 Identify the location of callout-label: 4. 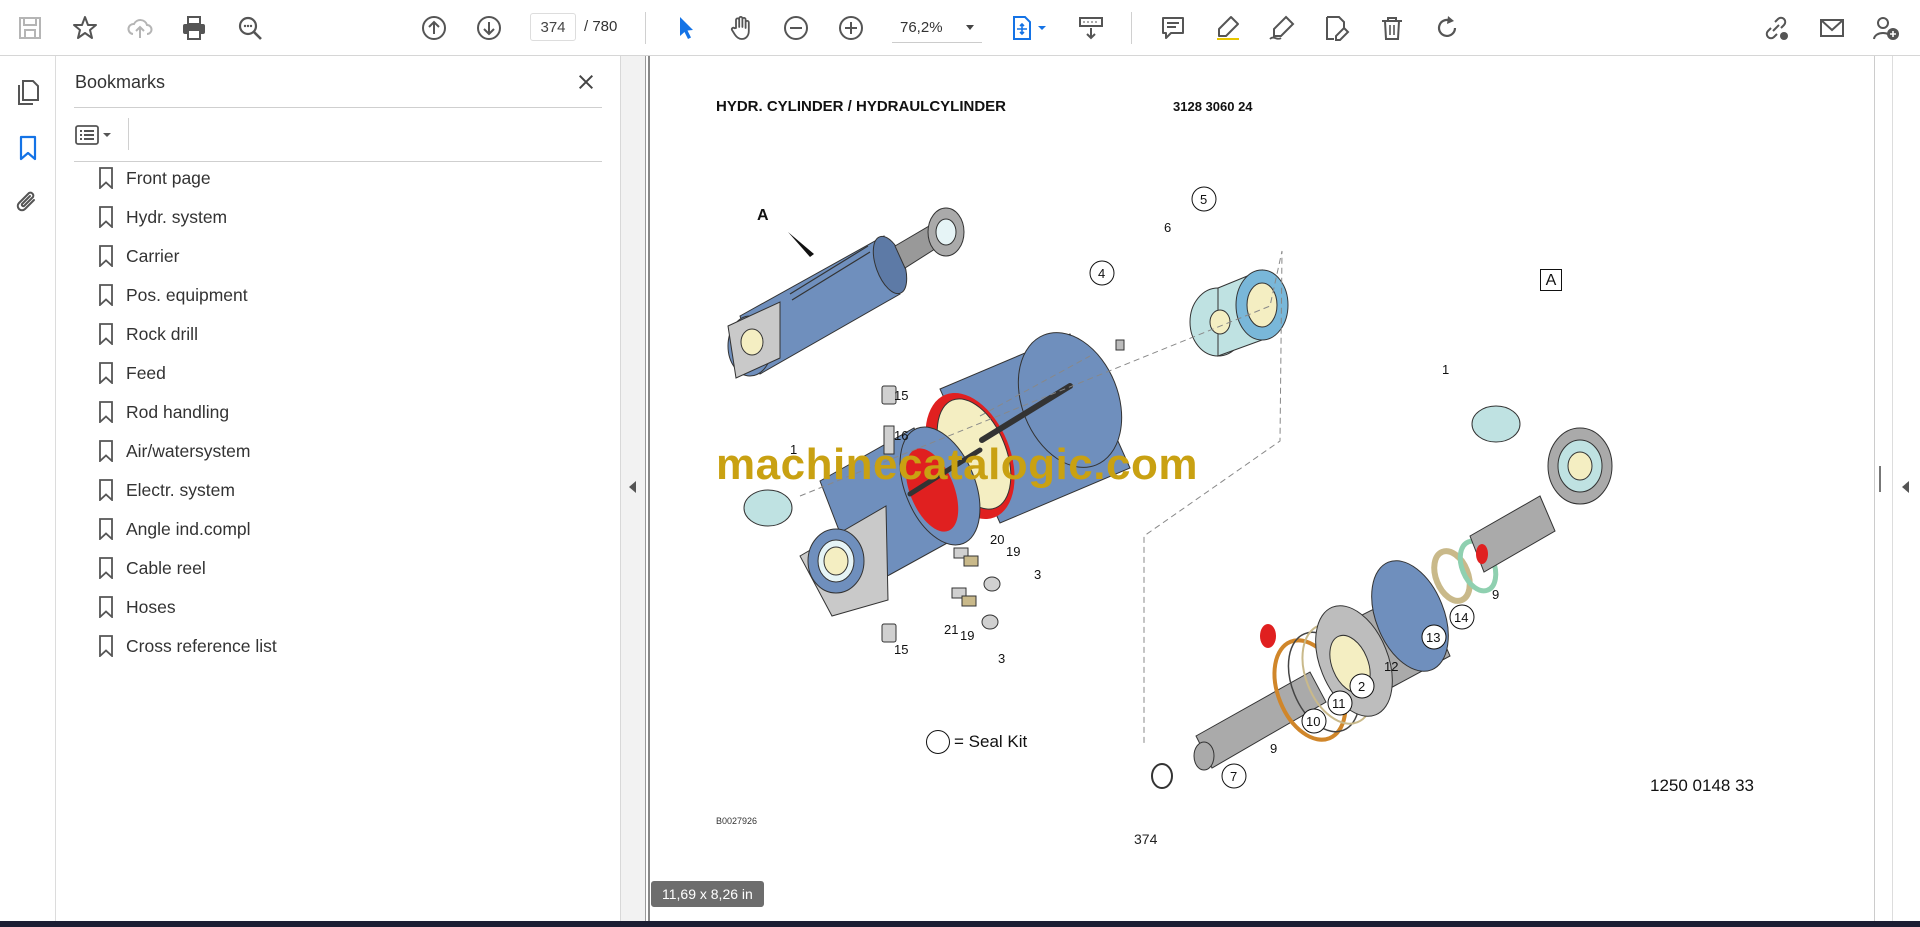
(1101, 273).